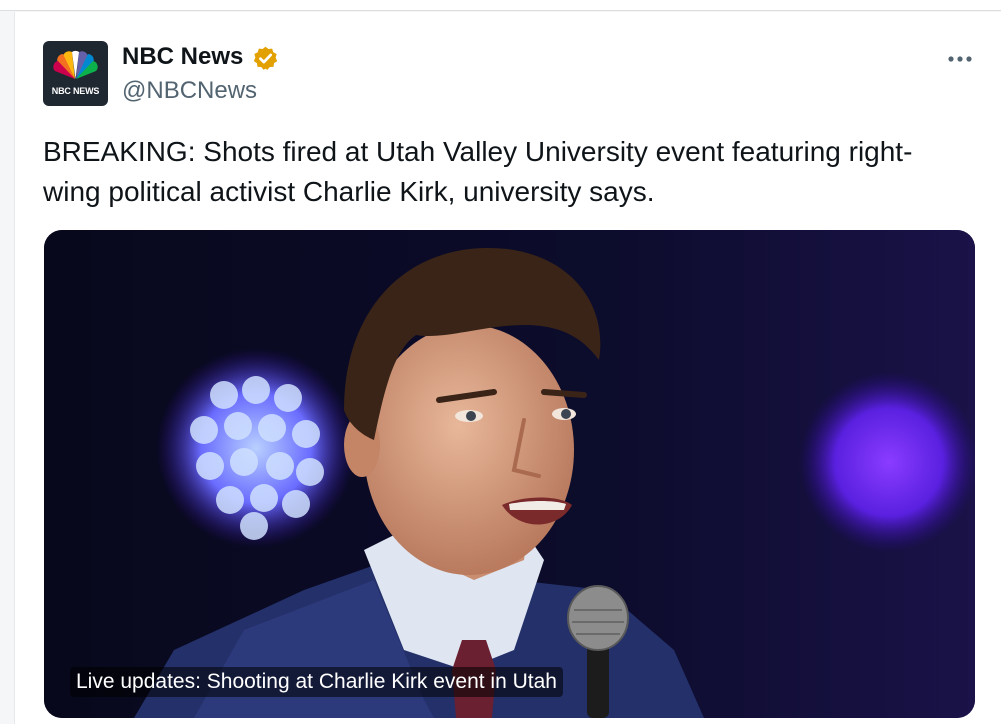  I want to click on top-bar, so click(500, 5).